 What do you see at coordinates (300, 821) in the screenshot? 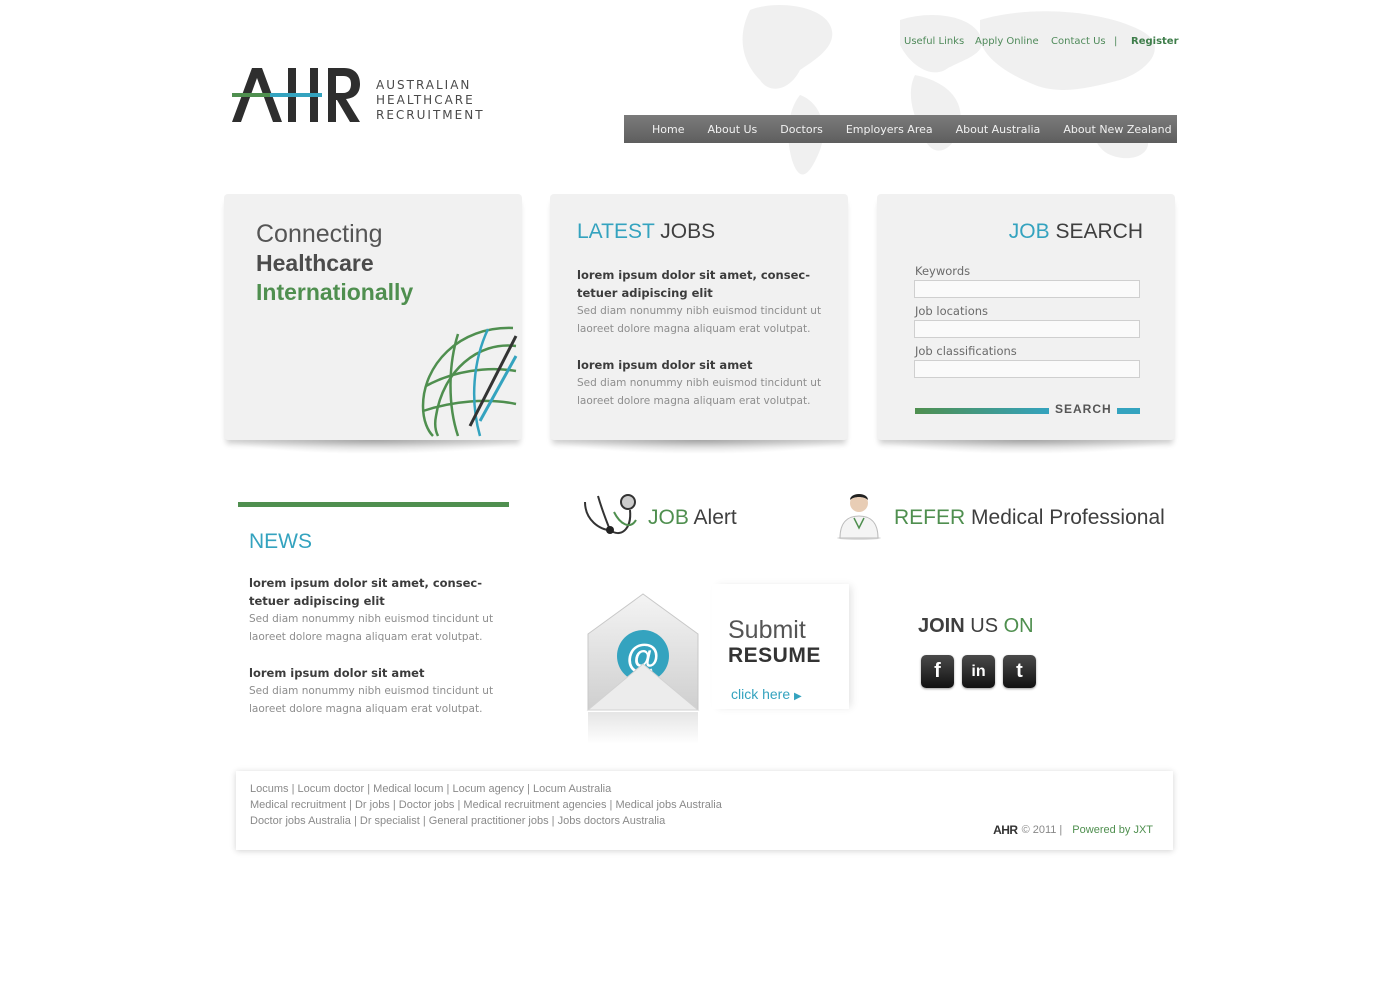
I see `footer-link: Doctor jobs Australia` at bounding box center [300, 821].